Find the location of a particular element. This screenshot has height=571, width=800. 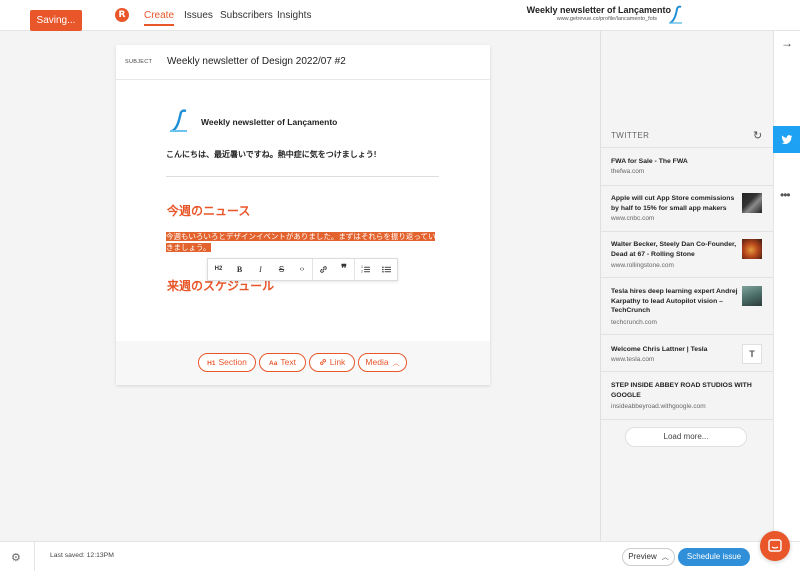

format-toolbar: H2 B I S ‹› ❞ 1 2 is located at coordinates (302, 269).